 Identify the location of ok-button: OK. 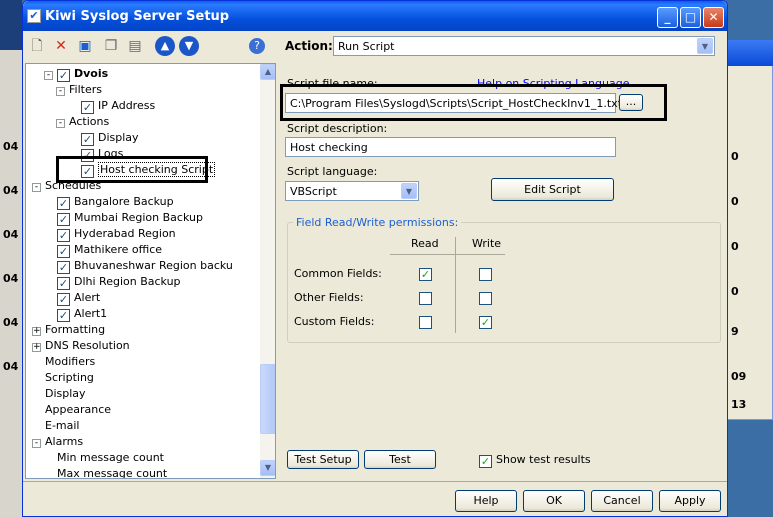
(554, 501).